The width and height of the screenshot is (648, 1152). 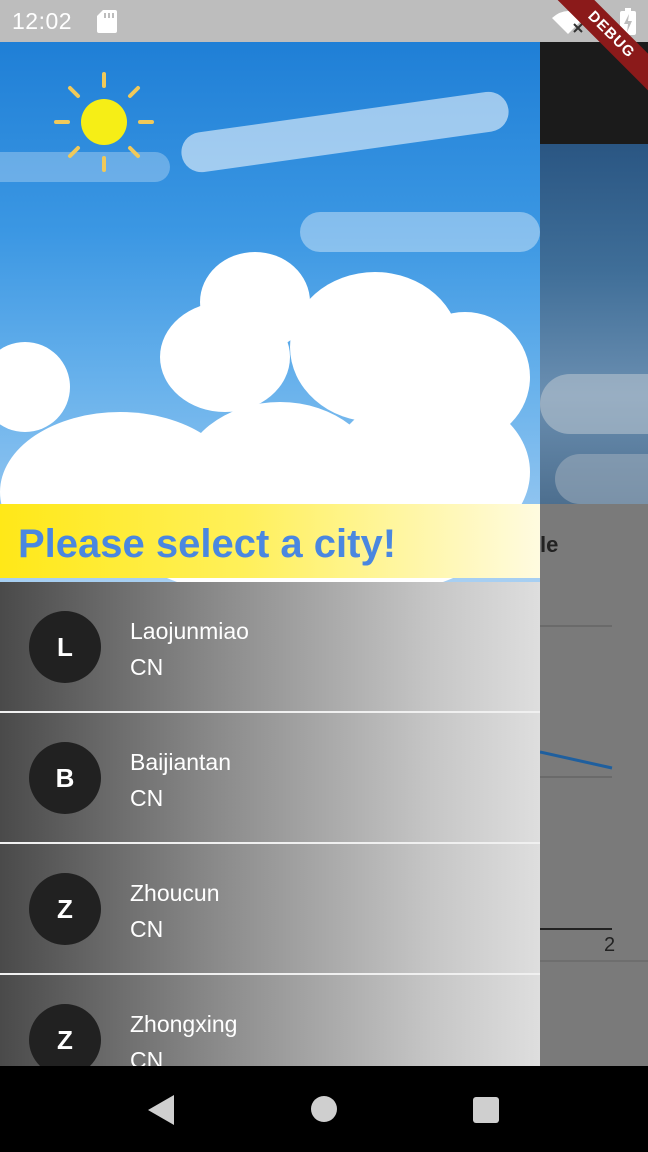 What do you see at coordinates (270, 647) in the screenshot?
I see `city-list-item: L Laojunmiao CN` at bounding box center [270, 647].